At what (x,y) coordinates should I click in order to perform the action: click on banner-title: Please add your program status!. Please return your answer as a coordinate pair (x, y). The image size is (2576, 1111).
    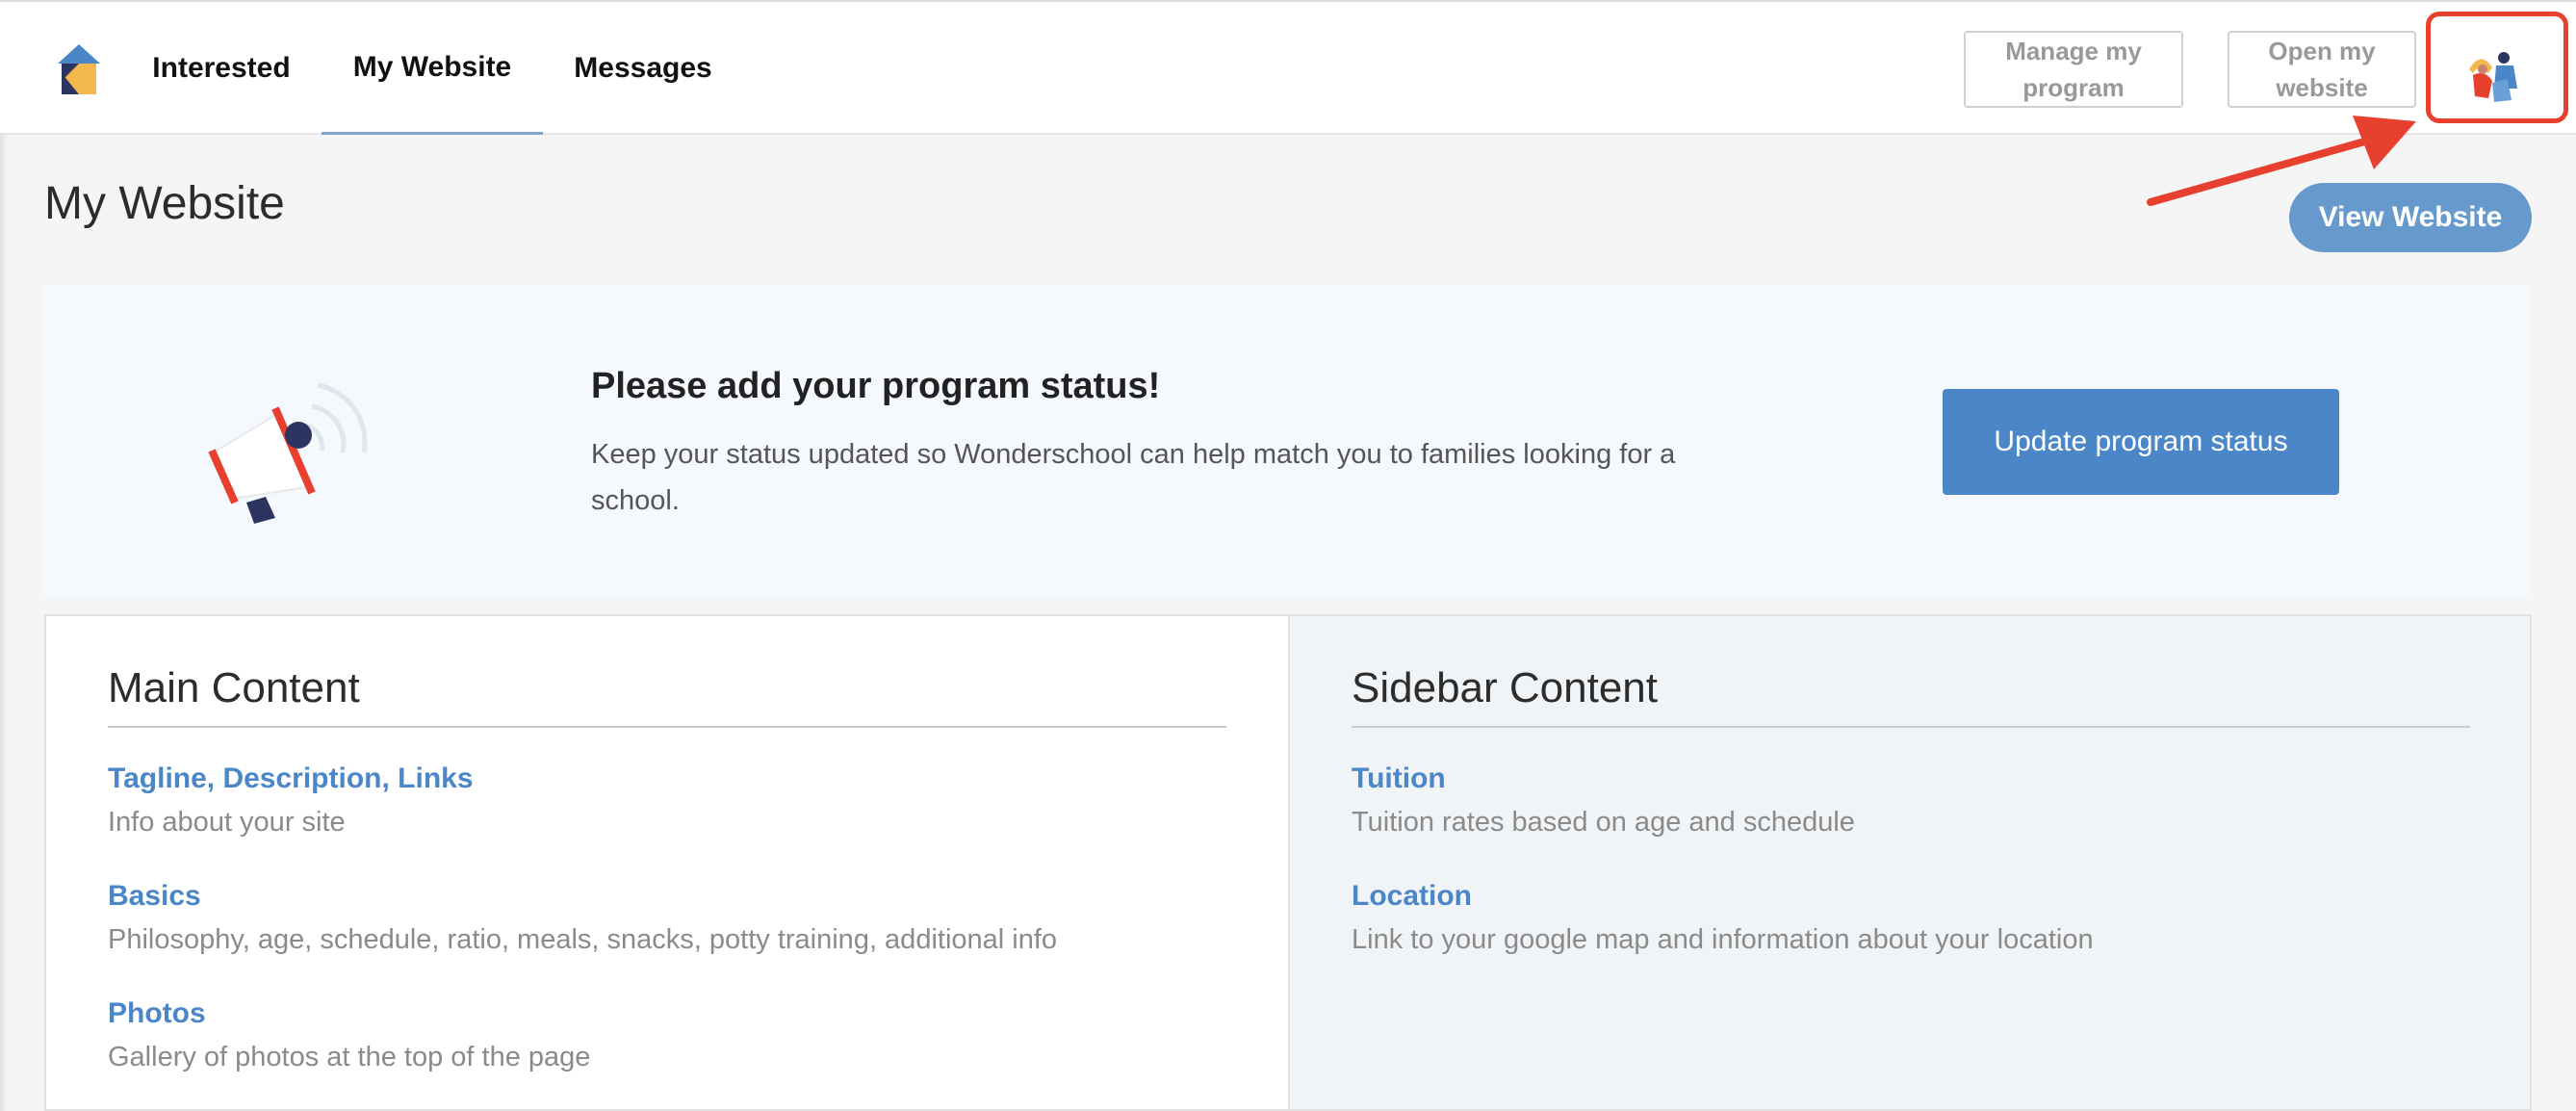
    Looking at the image, I should click on (876, 386).